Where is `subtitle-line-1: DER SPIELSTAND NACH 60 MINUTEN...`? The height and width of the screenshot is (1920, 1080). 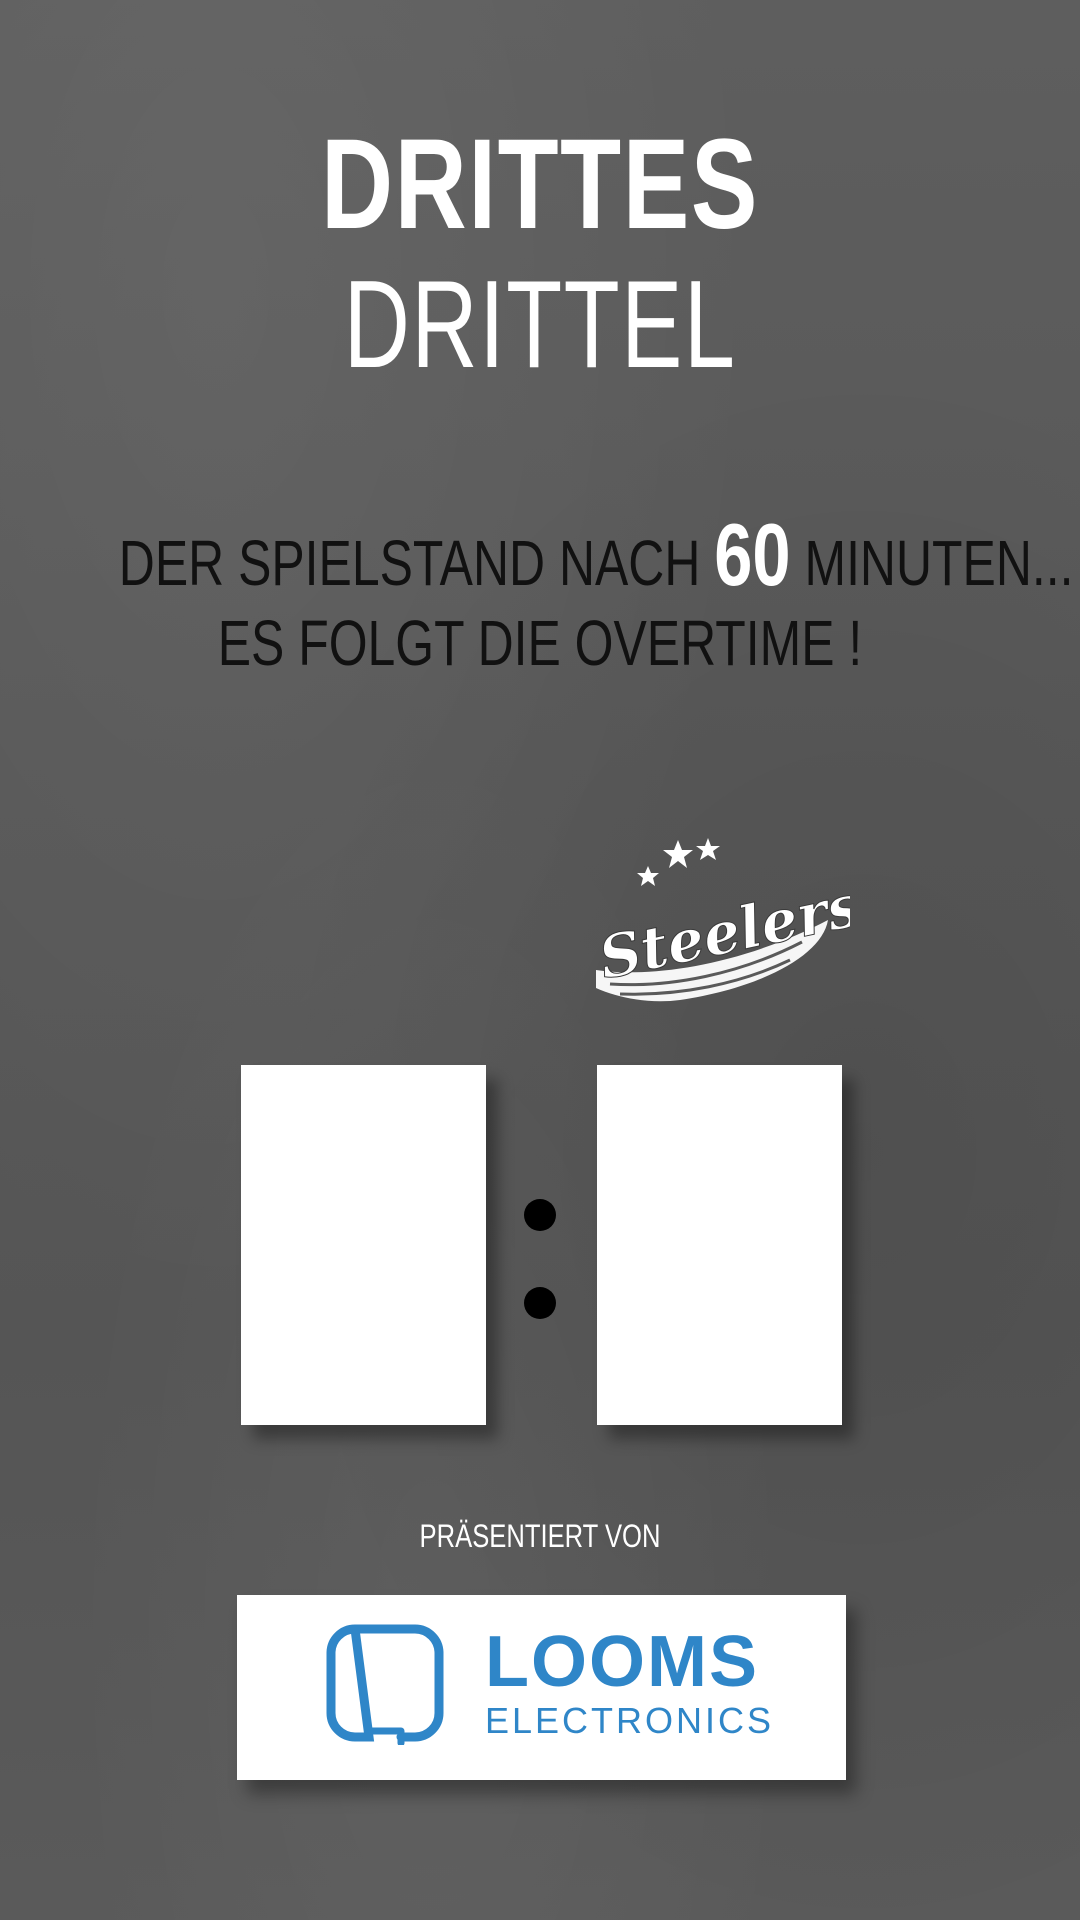
subtitle-line-1: DER SPIELSTAND NACH 60 MINUTEN... is located at coordinates (596, 555).